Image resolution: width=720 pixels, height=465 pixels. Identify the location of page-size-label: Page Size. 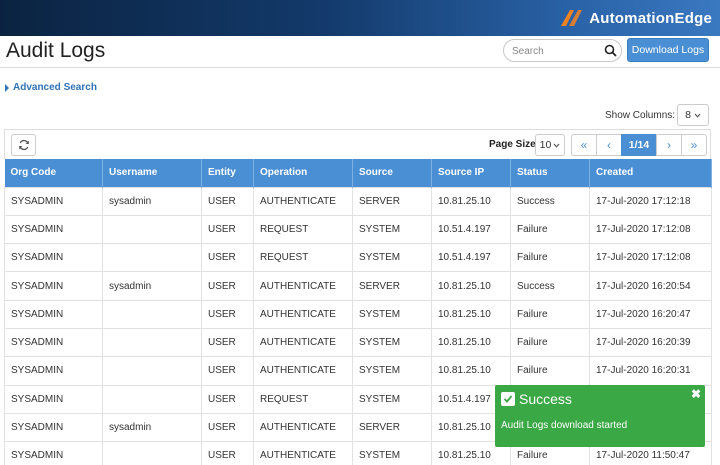
(512, 144).